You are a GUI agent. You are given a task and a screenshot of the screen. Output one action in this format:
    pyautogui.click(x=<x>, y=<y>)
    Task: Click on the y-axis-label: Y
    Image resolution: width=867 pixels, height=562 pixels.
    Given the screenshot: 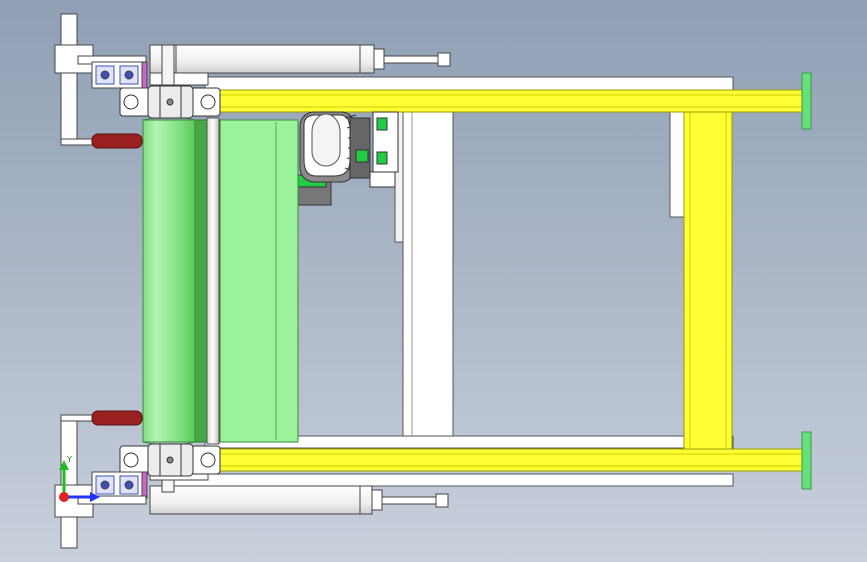 What is the action you would take?
    pyautogui.click(x=69, y=459)
    